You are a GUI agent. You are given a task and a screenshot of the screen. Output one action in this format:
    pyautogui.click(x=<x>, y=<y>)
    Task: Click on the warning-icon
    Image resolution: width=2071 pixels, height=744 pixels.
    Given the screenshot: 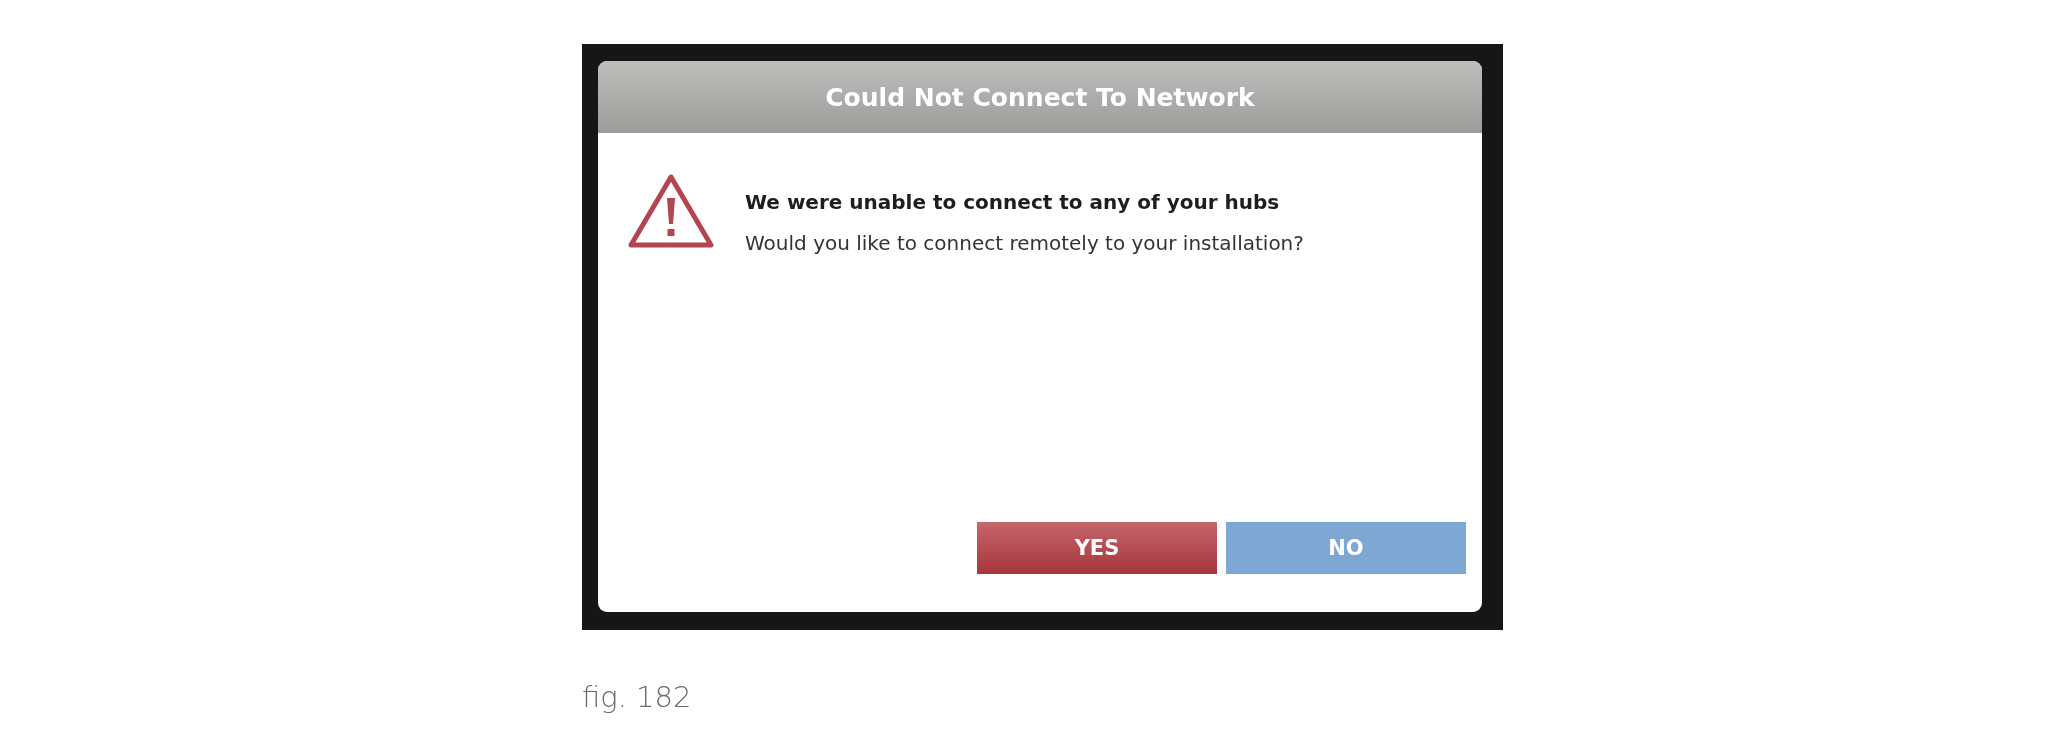 What is the action you would take?
    pyautogui.click(x=671, y=211)
    